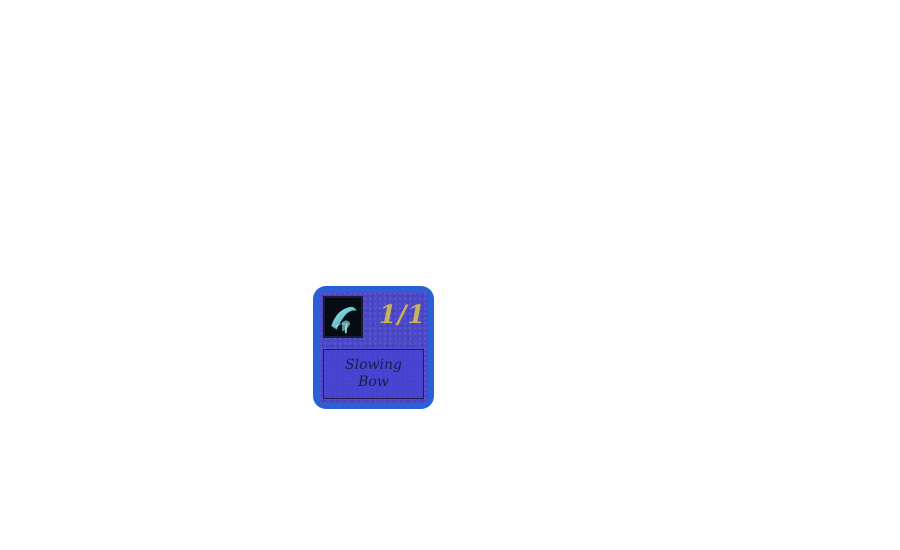  I want to click on item-card: 1/1 Slowing Bow, so click(373, 347).